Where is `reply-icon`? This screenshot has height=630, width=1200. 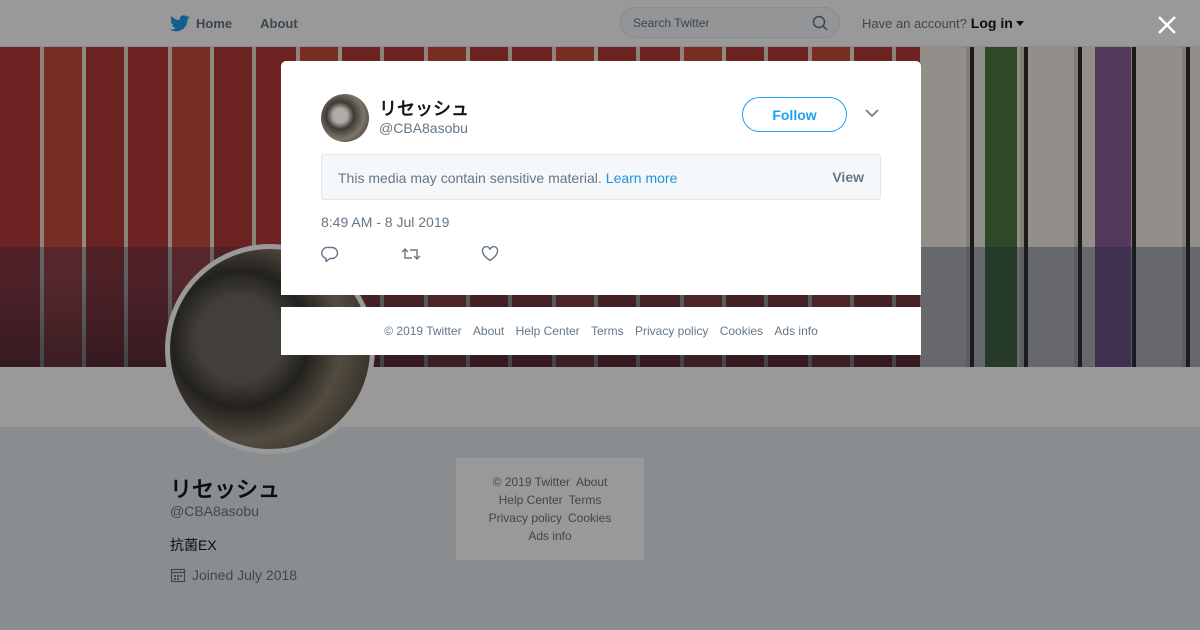
reply-icon is located at coordinates (330, 254).